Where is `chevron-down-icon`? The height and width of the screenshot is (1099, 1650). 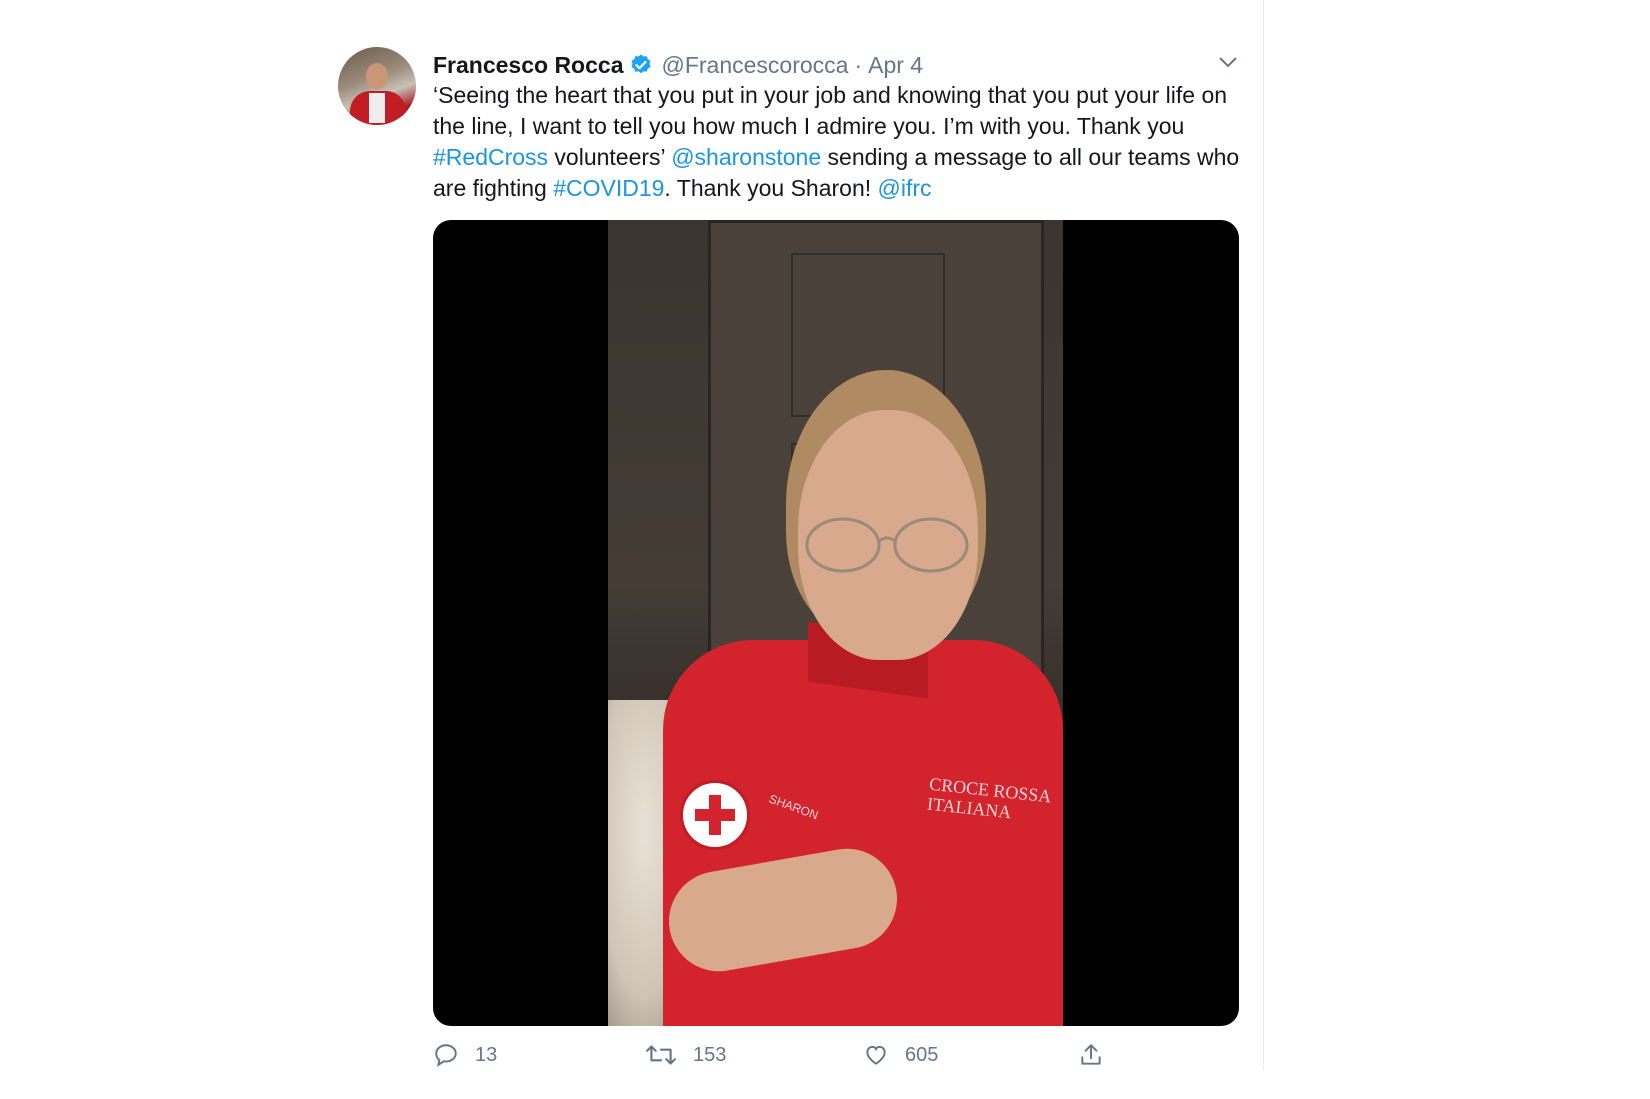
chevron-down-icon is located at coordinates (1228, 62).